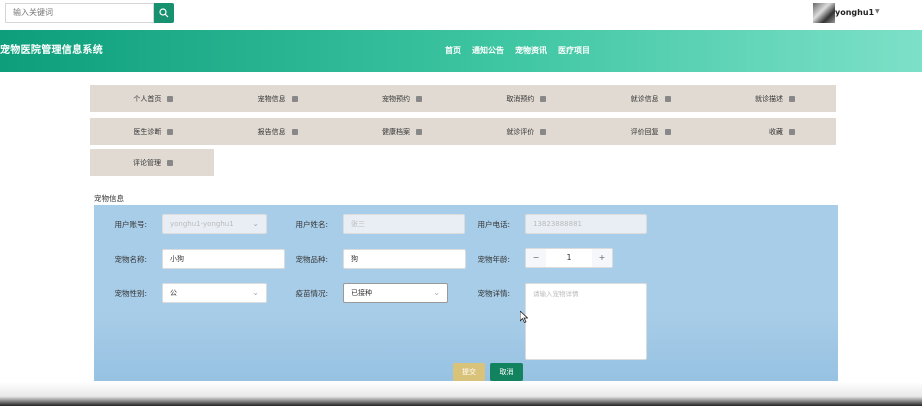  What do you see at coordinates (536, 258) in the screenshot?
I see `decrease-button: −` at bounding box center [536, 258].